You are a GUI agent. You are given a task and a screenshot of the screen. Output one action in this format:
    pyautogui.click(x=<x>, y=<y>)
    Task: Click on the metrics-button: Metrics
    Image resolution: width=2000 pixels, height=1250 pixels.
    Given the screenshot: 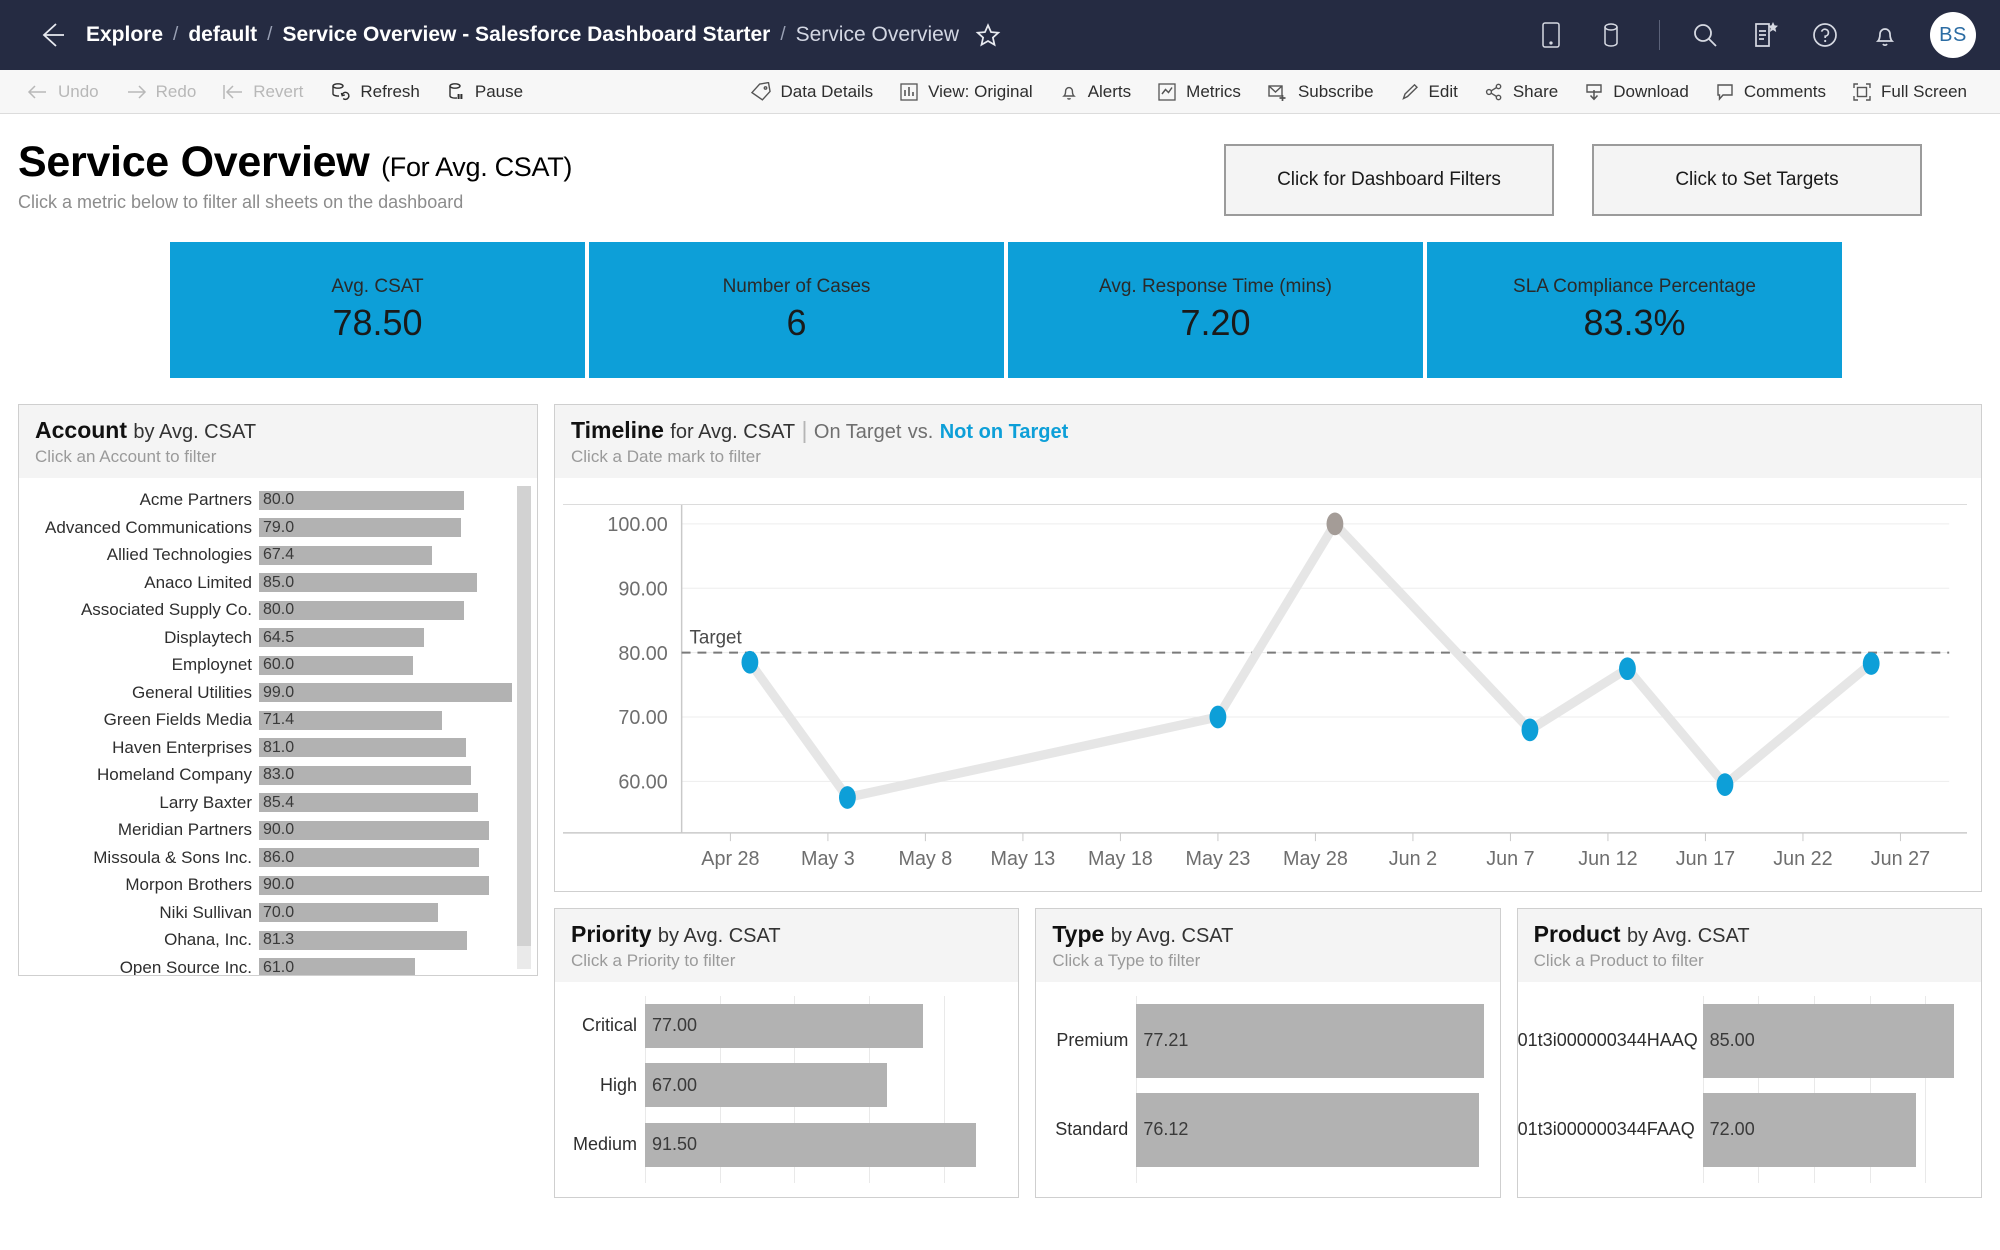 What is the action you would take?
    pyautogui.click(x=1199, y=91)
    